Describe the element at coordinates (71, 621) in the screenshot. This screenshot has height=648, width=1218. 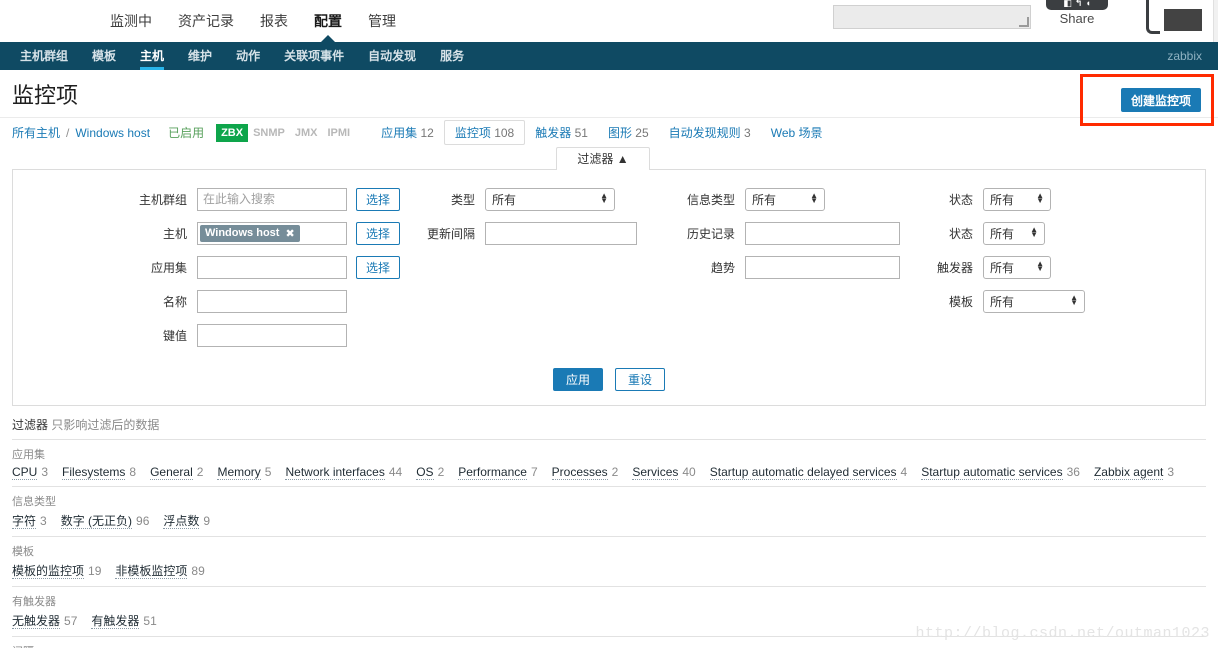
I see `subfilter-count: 57` at that location.